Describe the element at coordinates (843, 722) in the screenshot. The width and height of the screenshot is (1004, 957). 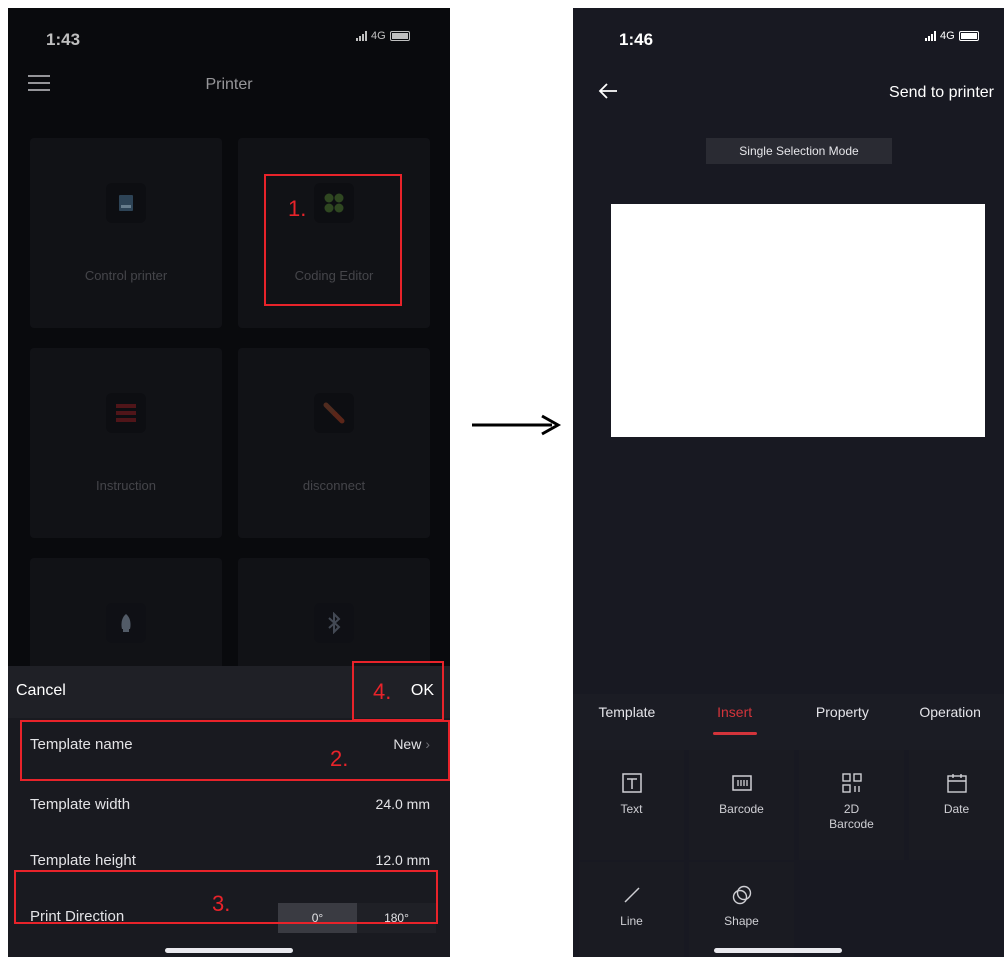
I see `tab-property: Property` at that location.